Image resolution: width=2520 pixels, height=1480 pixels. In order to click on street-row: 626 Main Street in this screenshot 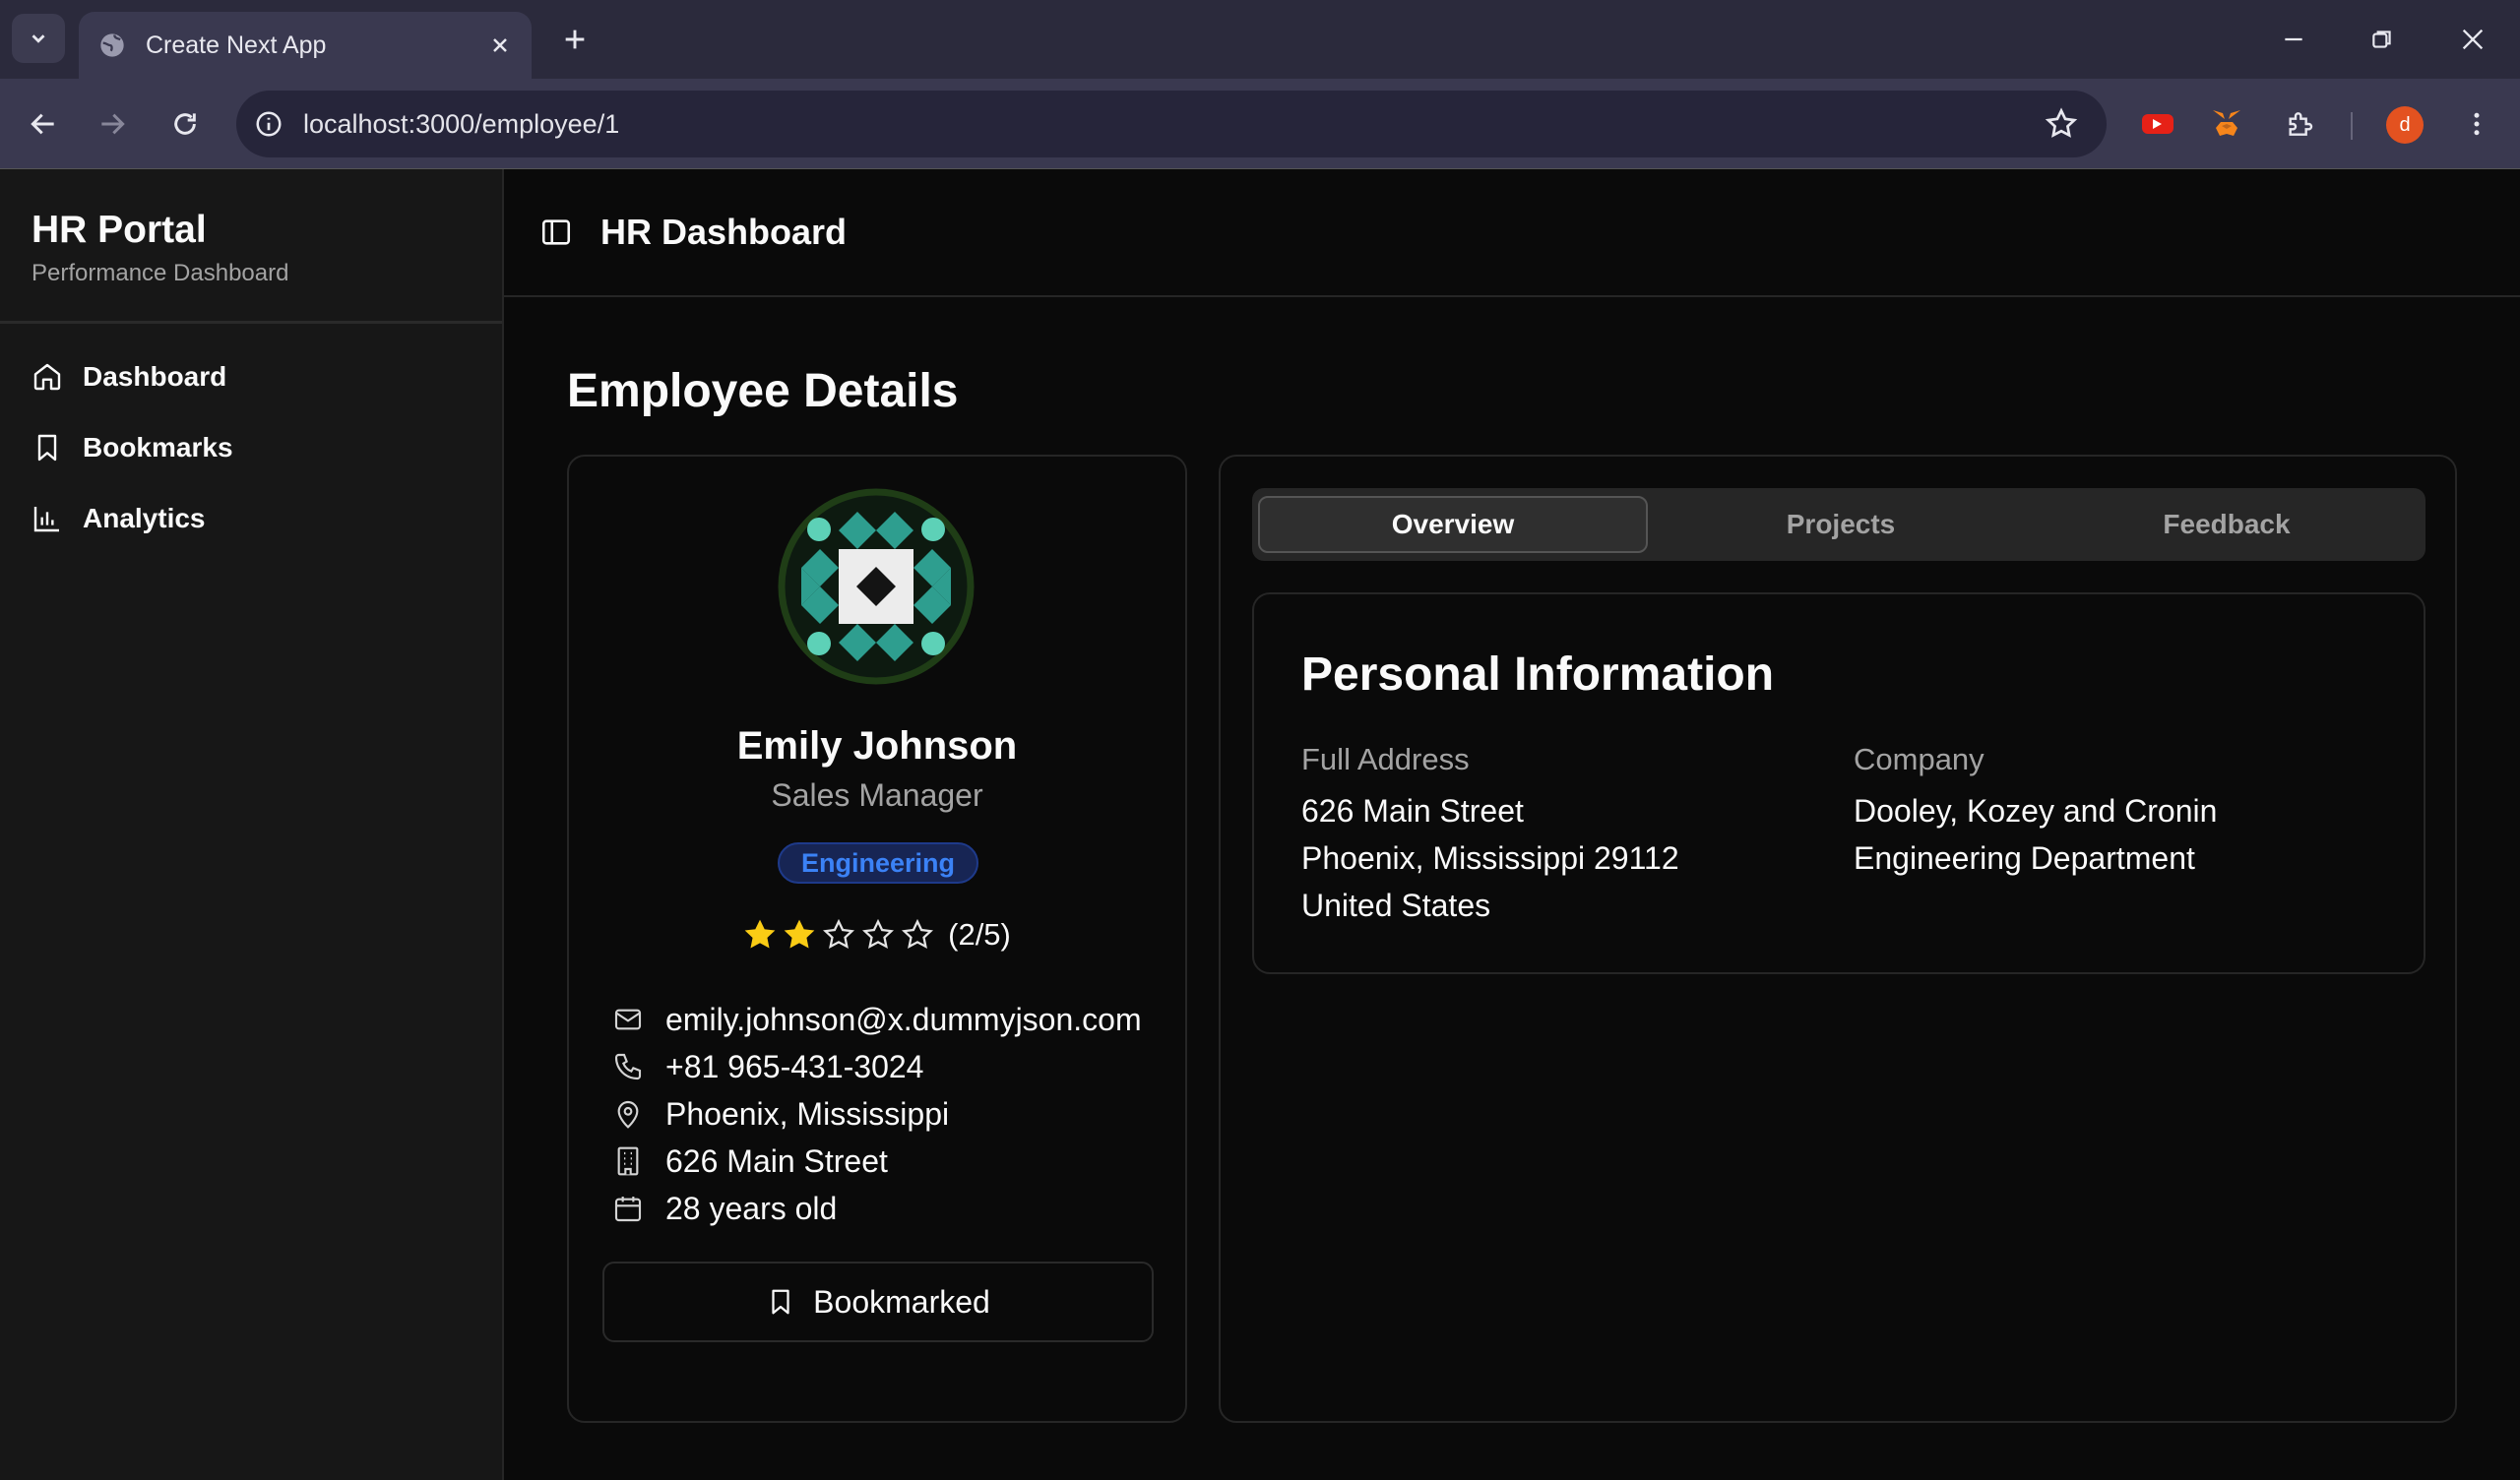, I will do `click(877, 1162)`.